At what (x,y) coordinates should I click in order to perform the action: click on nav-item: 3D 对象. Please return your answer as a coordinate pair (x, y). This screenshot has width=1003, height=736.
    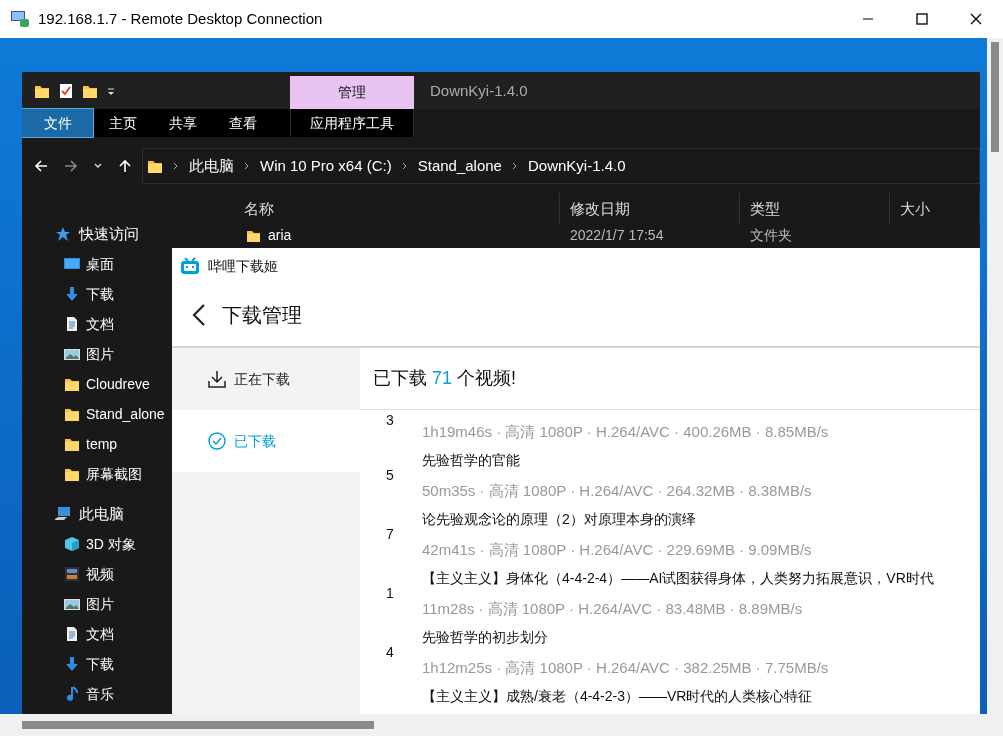
    Looking at the image, I should click on (111, 544).